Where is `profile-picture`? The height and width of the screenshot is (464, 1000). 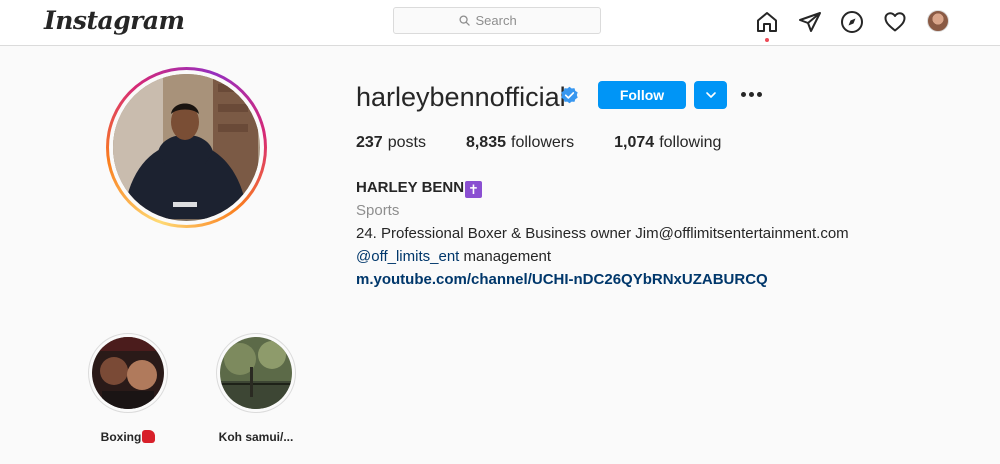
profile-picture is located at coordinates (186, 147).